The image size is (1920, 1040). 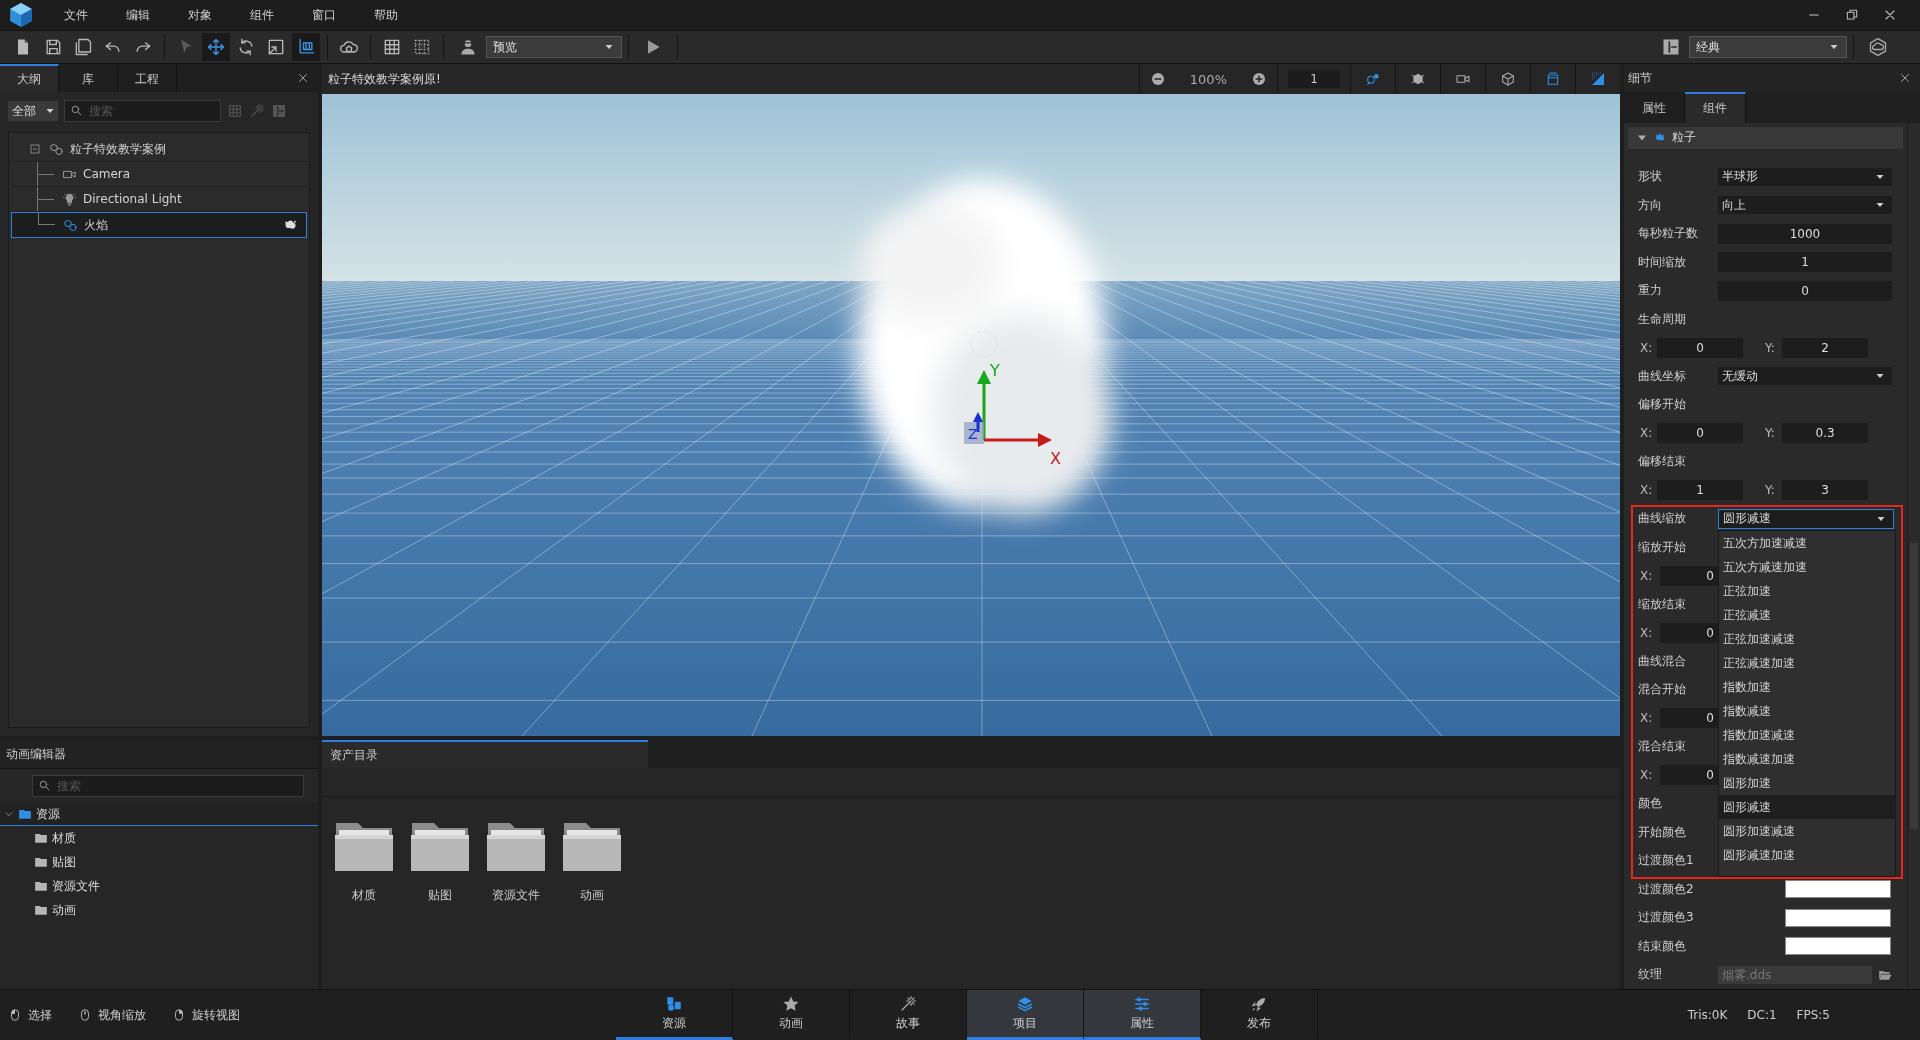 I want to click on filter-dropdown: 全部, so click(x=33, y=111).